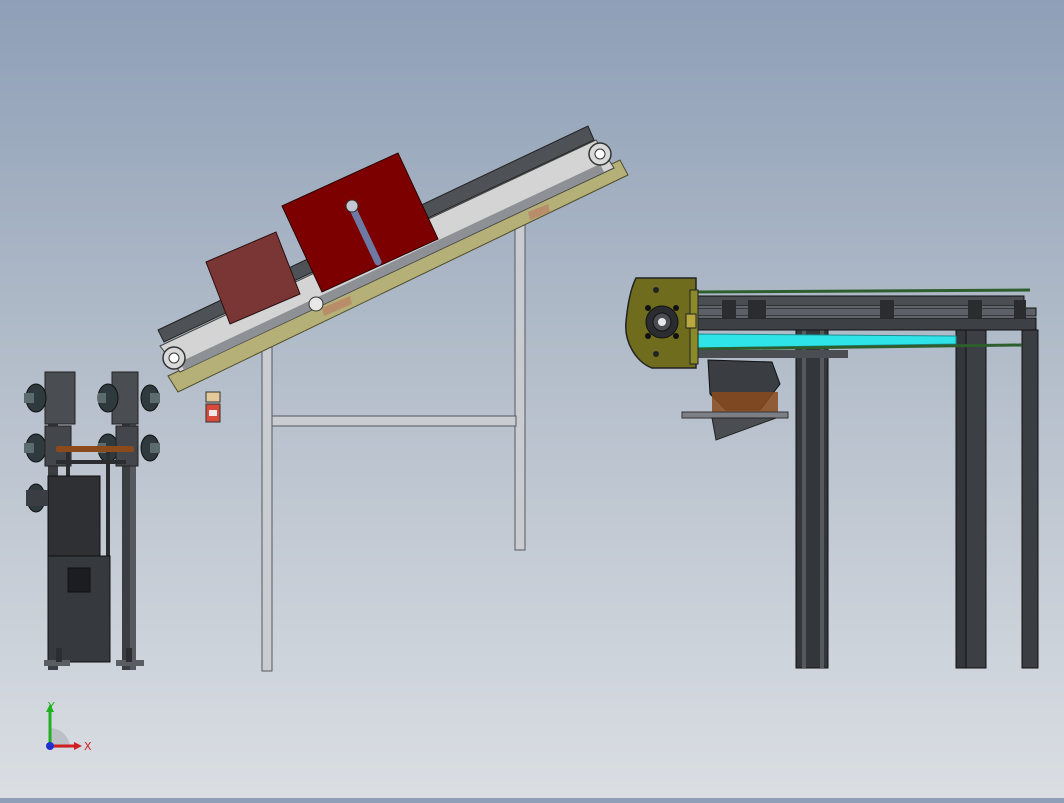 This screenshot has width=1064, height=803. Describe the element at coordinates (88, 746) in the screenshot. I see `x-axis-label: X` at that location.